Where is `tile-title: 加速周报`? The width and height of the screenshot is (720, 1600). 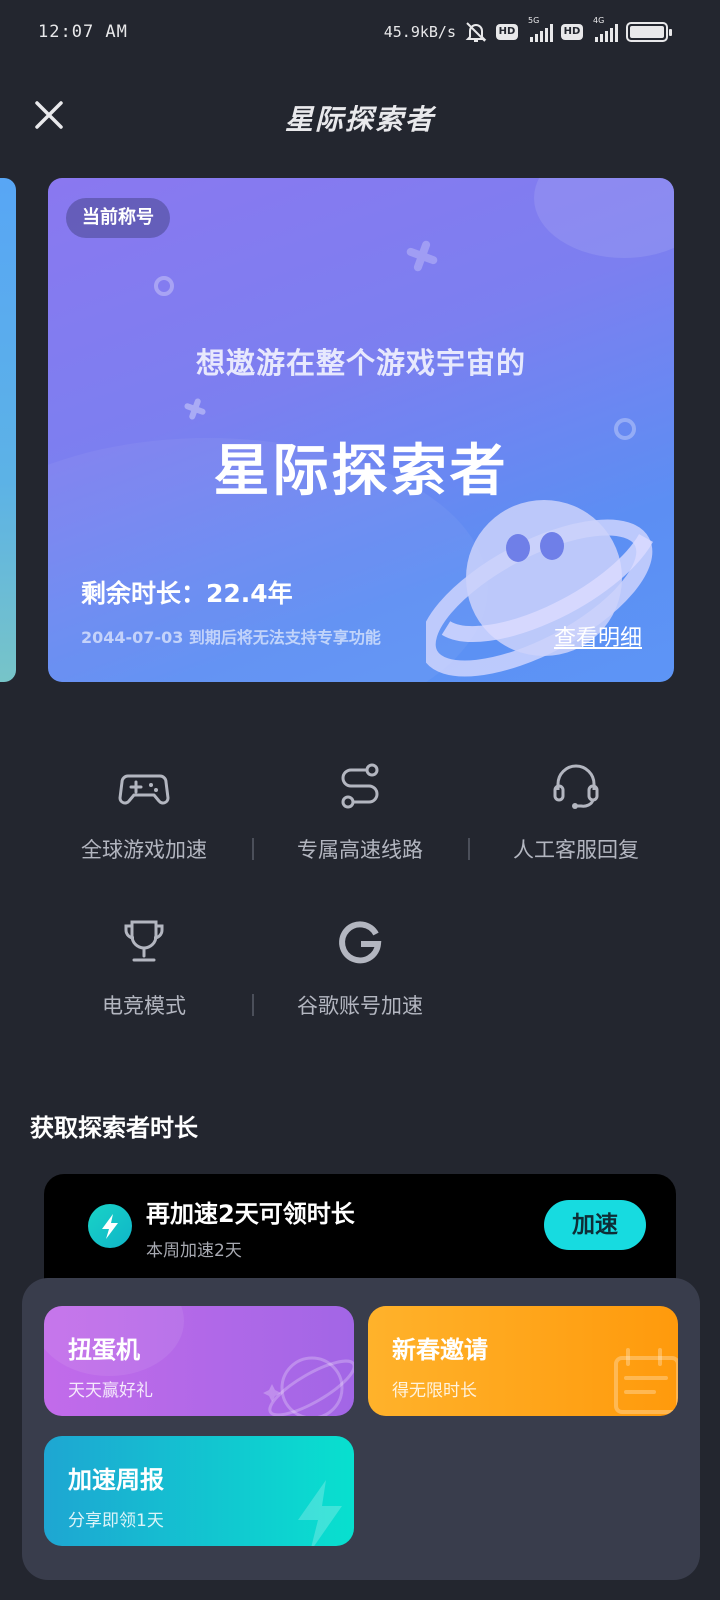
tile-title: 加速周报 is located at coordinates (116, 1480).